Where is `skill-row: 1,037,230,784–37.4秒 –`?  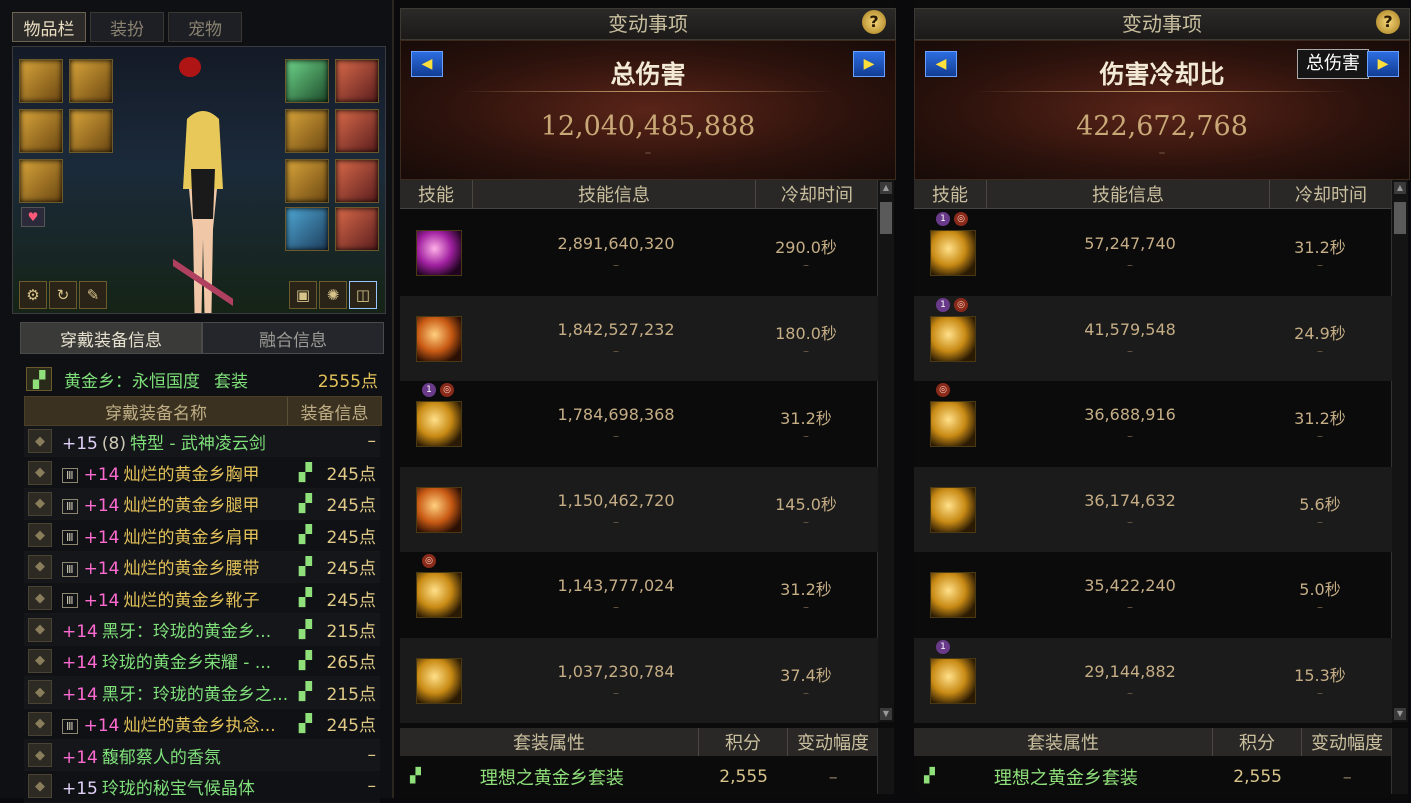
skill-row: 1,037,230,784–37.4秒 – is located at coordinates (639, 680).